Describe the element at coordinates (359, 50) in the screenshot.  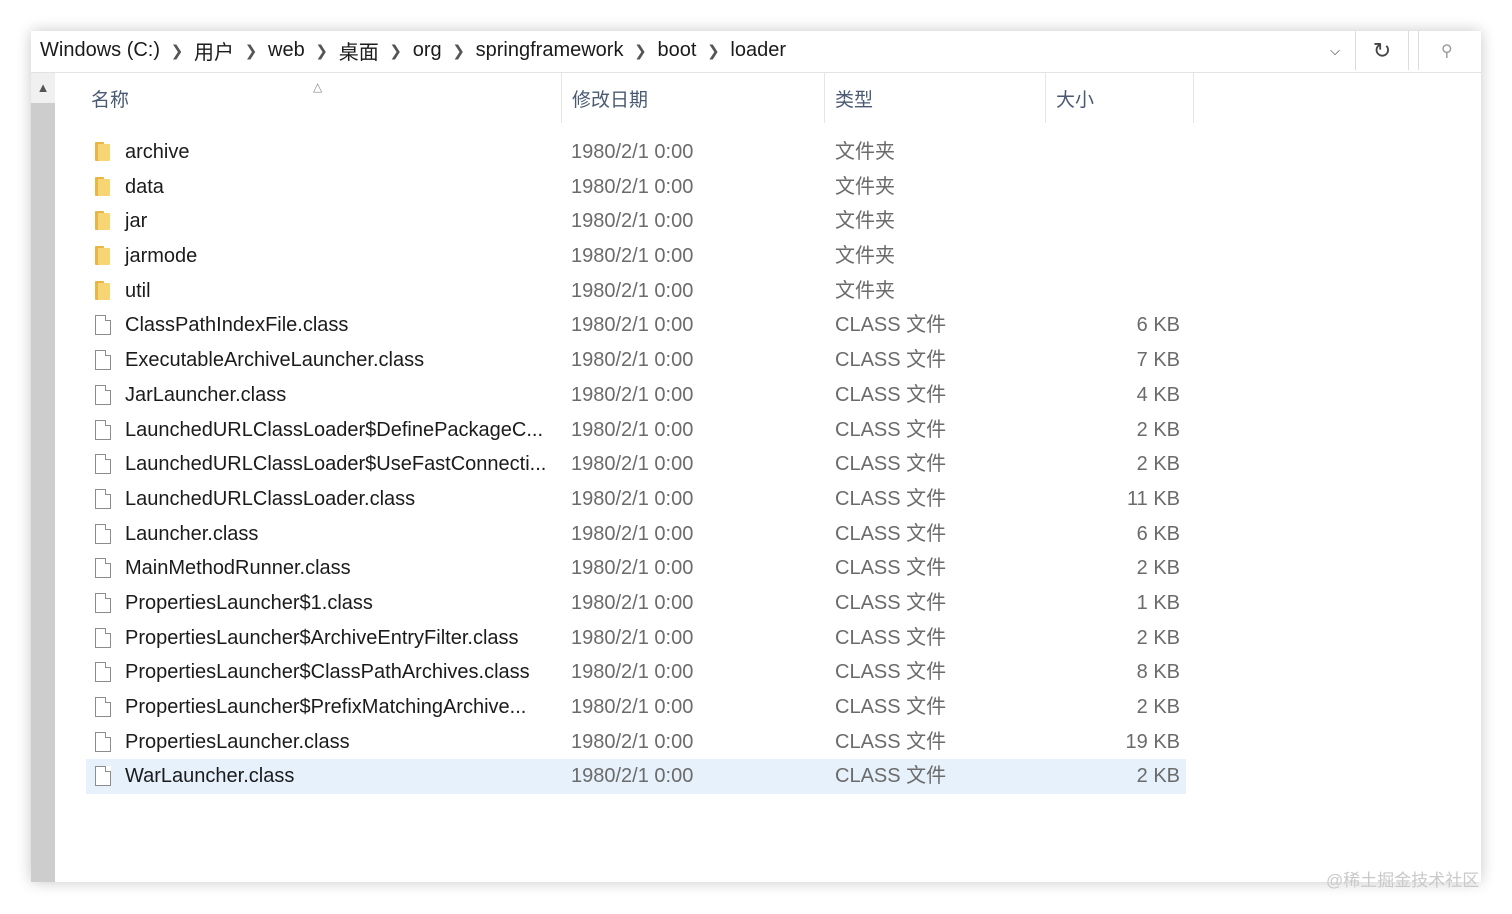
I see `breadcrumb-item-desktop: 桌面` at that location.